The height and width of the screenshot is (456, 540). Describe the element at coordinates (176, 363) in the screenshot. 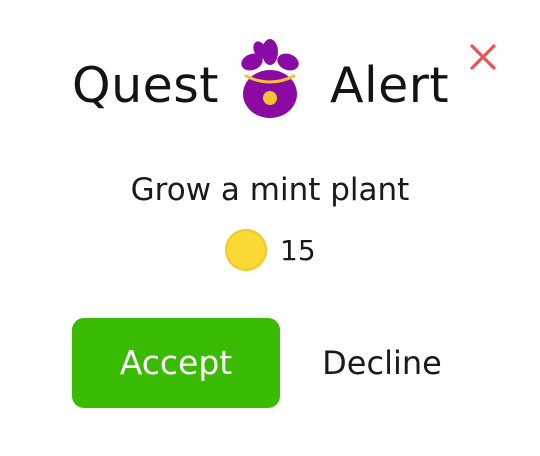

I see `accept-button: Accept` at that location.